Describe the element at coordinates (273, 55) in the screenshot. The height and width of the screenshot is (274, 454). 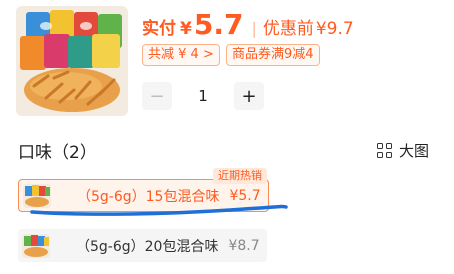
I see `coupon-tag: 商品券满9减4` at that location.